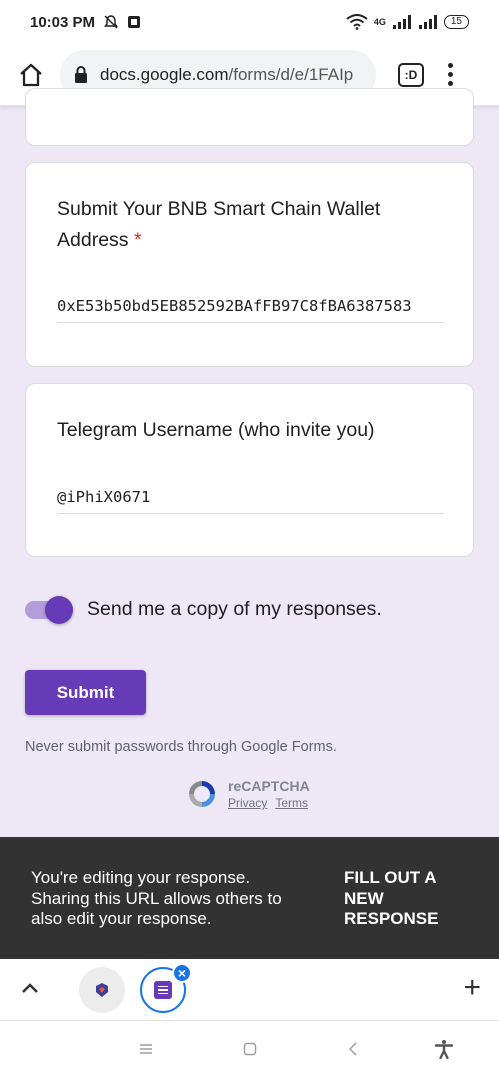 The image size is (499, 1080). What do you see at coordinates (134, 22) in the screenshot?
I see `app-notification-icon` at bounding box center [134, 22].